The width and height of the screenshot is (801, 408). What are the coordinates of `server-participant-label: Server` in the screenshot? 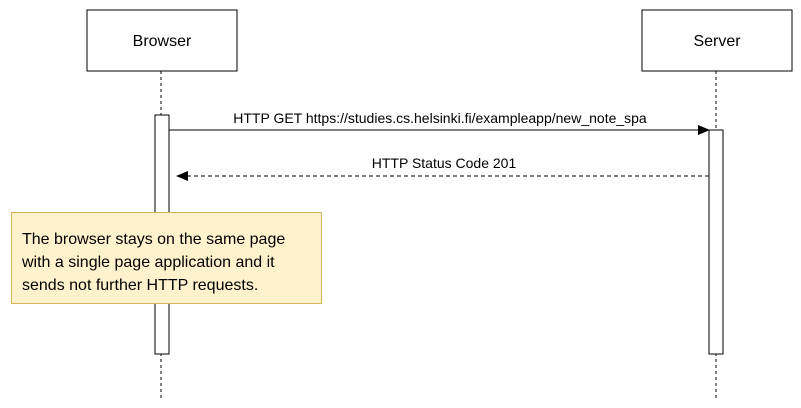 It's located at (717, 41).